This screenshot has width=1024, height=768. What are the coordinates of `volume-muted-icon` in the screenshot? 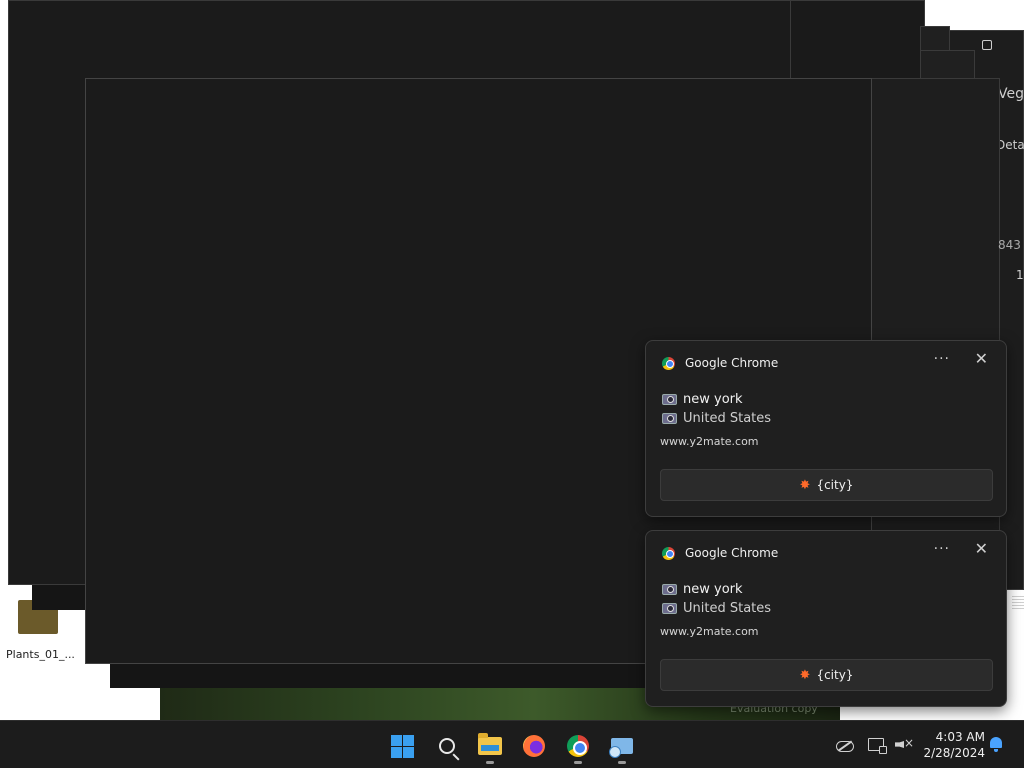 It's located at (904, 744).